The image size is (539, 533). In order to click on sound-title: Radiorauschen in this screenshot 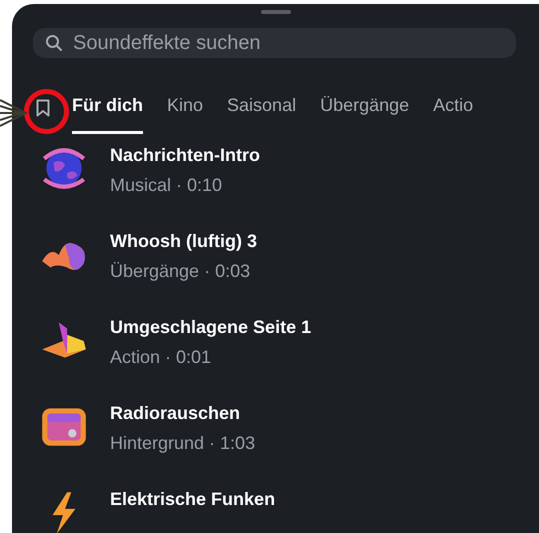, I will do `click(176, 413)`.